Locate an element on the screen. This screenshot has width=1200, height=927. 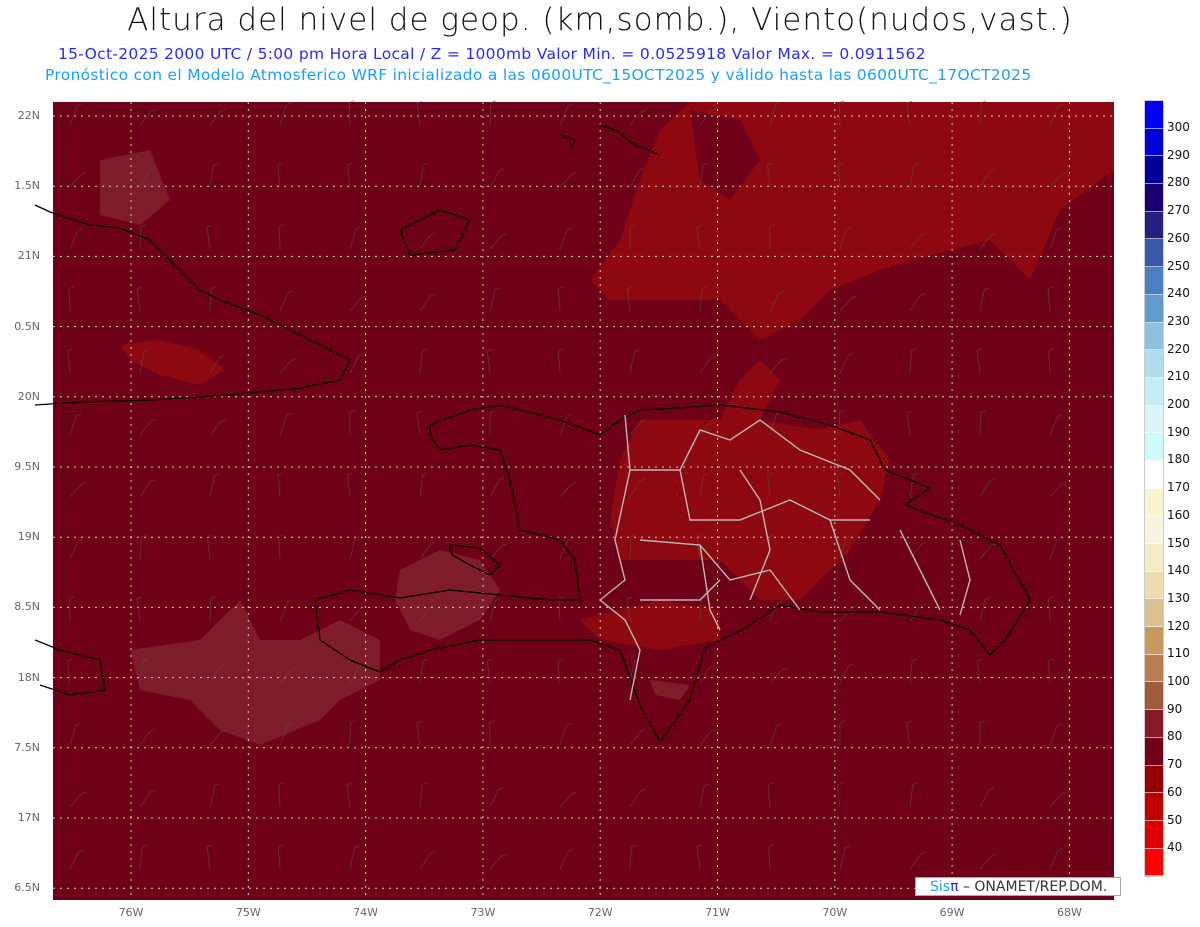
color-scale-label: 260 is located at coordinates (1178, 237).